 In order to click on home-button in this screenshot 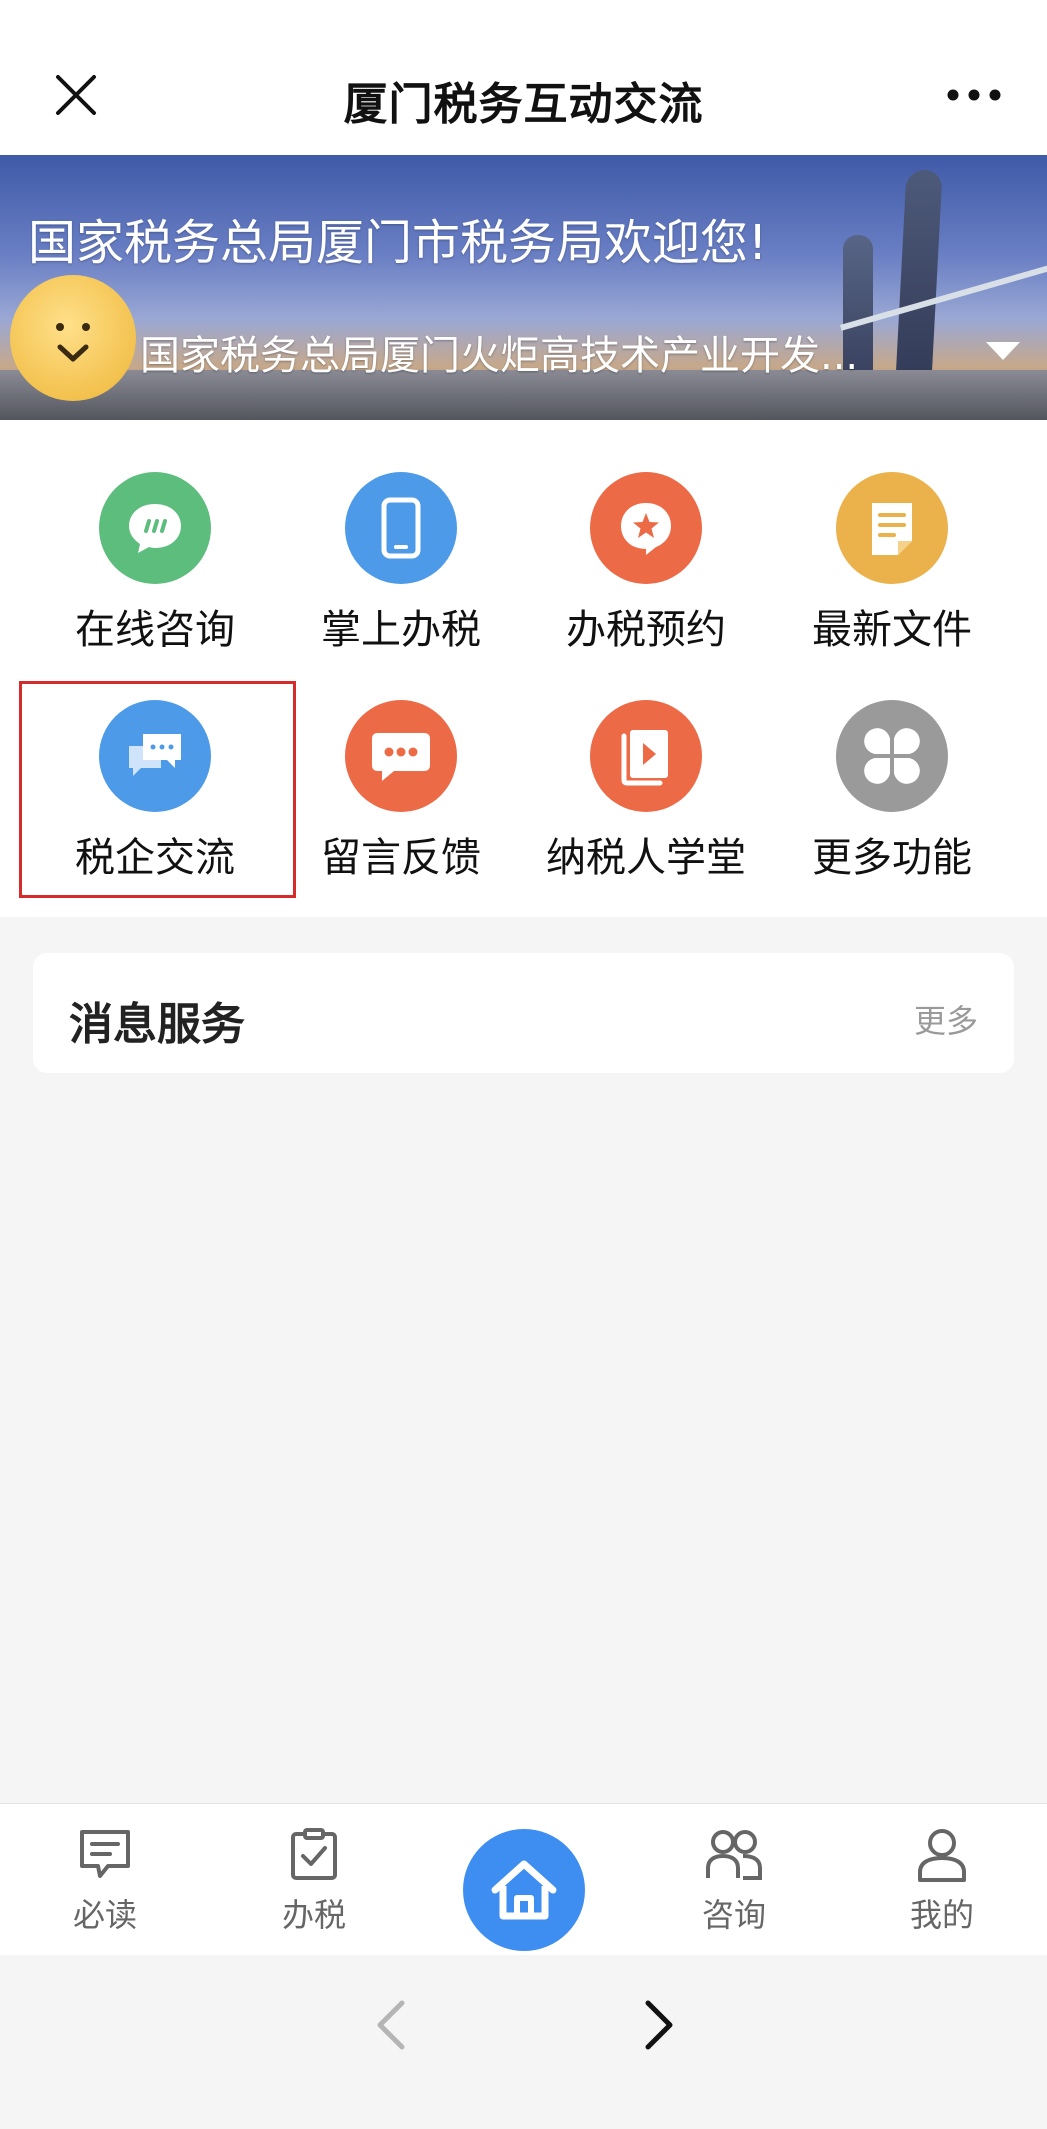, I will do `click(524, 1890)`.